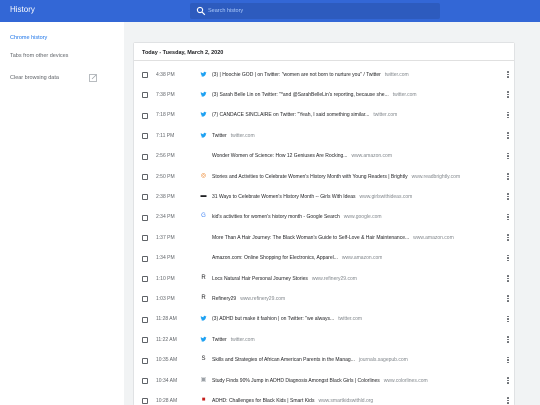 The image size is (540, 405). Describe the element at coordinates (28, 38) in the screenshot. I see `sidebar-item-chrome-history: Chrome history` at that location.